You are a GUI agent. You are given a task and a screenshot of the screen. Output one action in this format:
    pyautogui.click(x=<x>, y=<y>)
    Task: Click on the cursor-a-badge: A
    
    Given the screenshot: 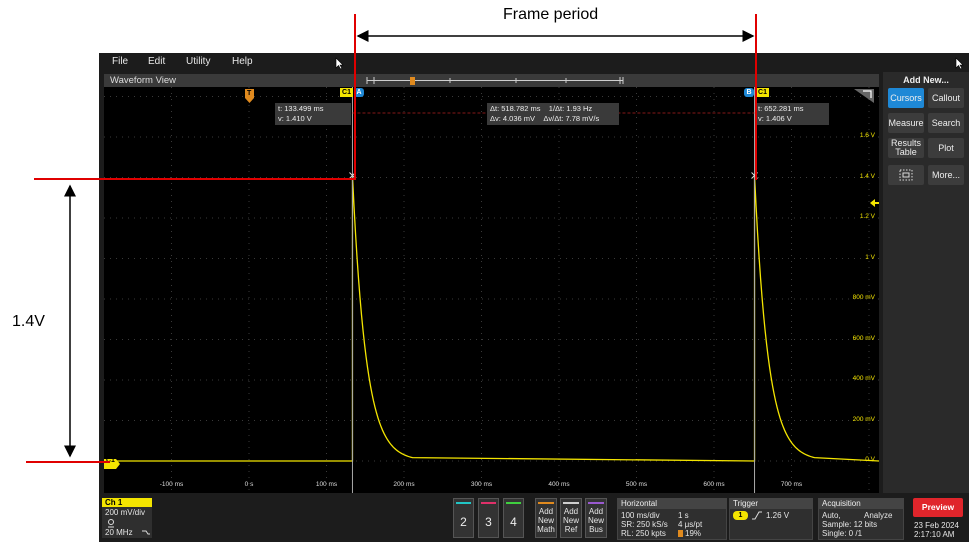 What is the action you would take?
    pyautogui.click(x=359, y=92)
    